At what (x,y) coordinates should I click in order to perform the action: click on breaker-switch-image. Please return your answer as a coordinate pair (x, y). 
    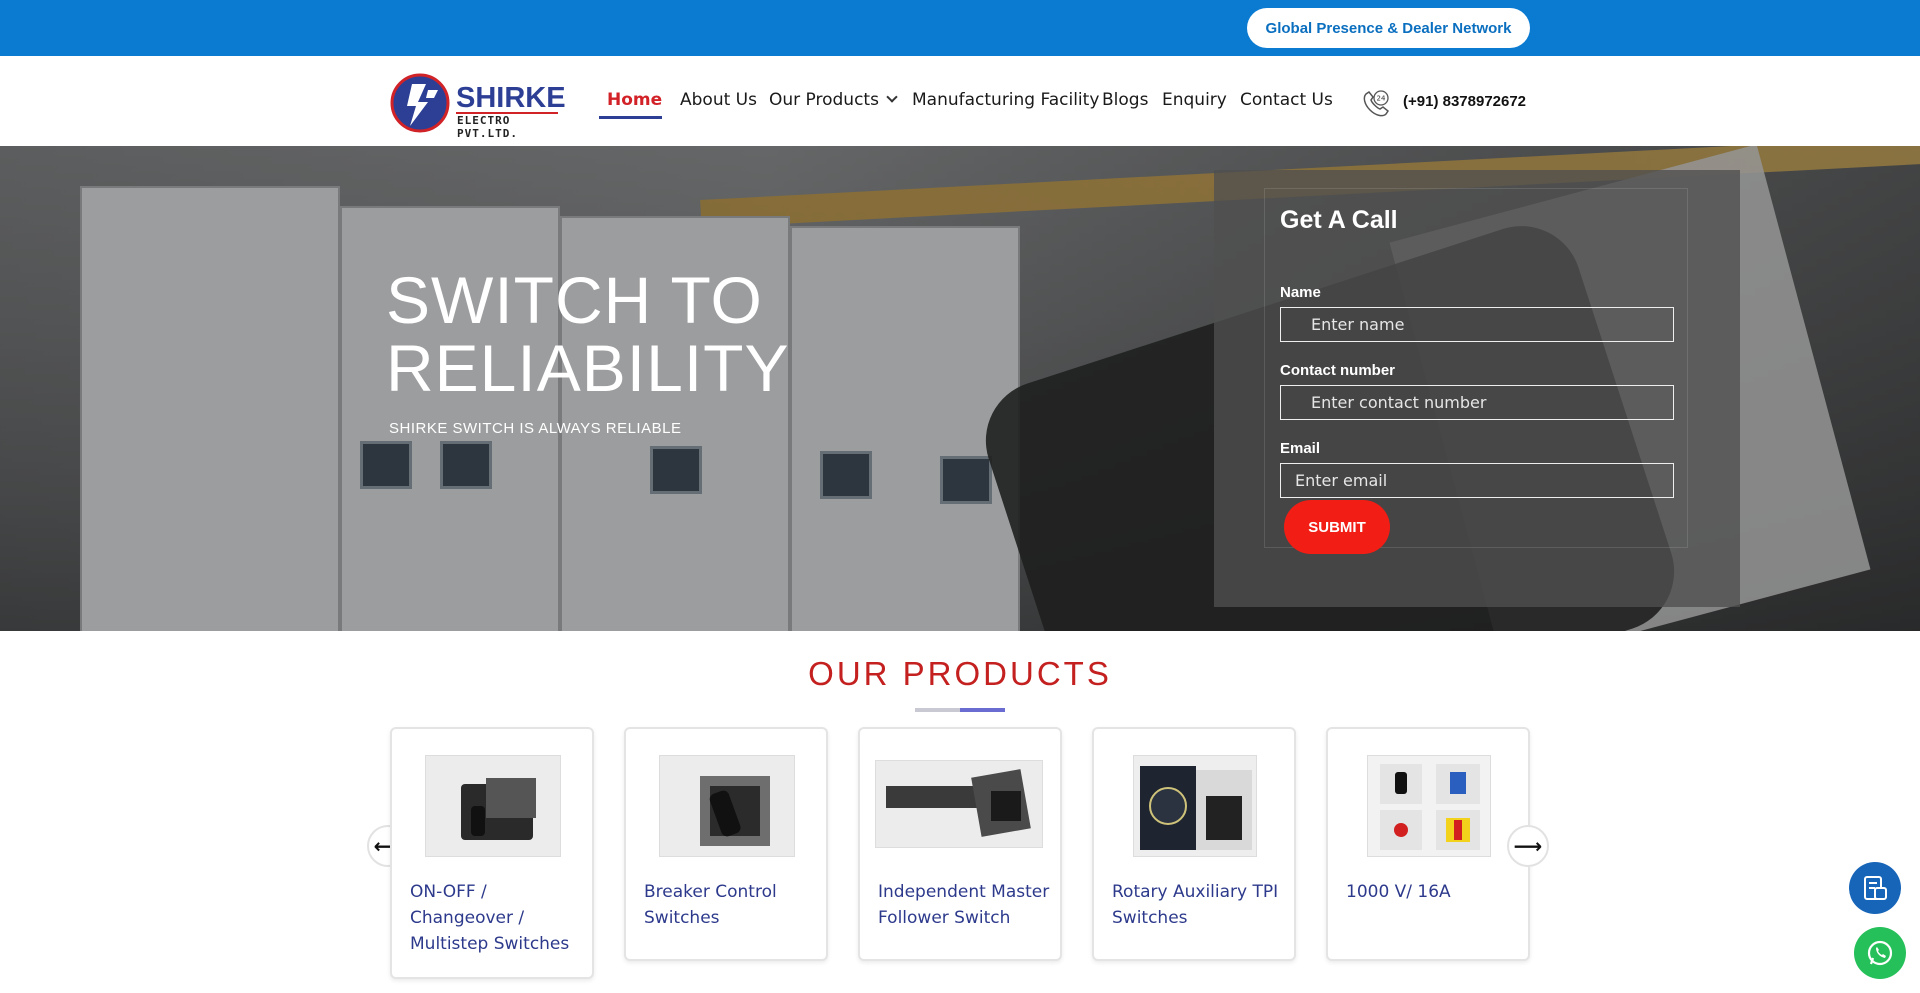
    Looking at the image, I should click on (727, 806).